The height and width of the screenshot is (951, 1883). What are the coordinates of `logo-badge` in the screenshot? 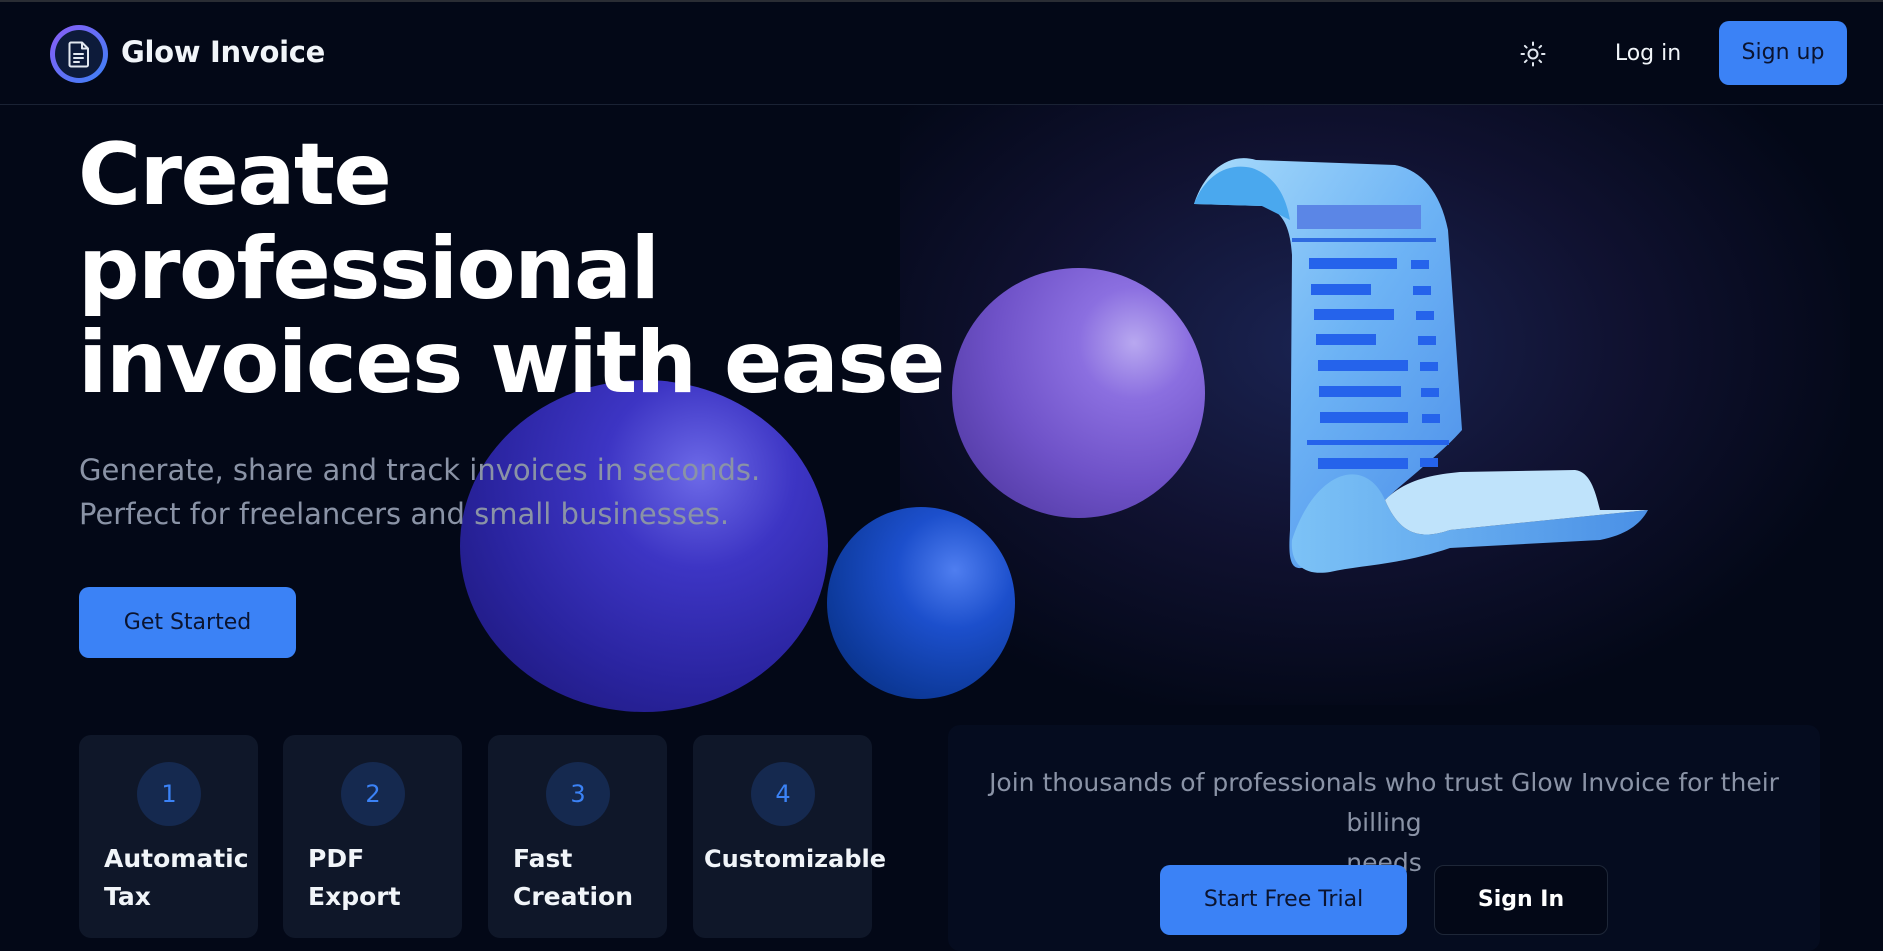 It's located at (79, 54).